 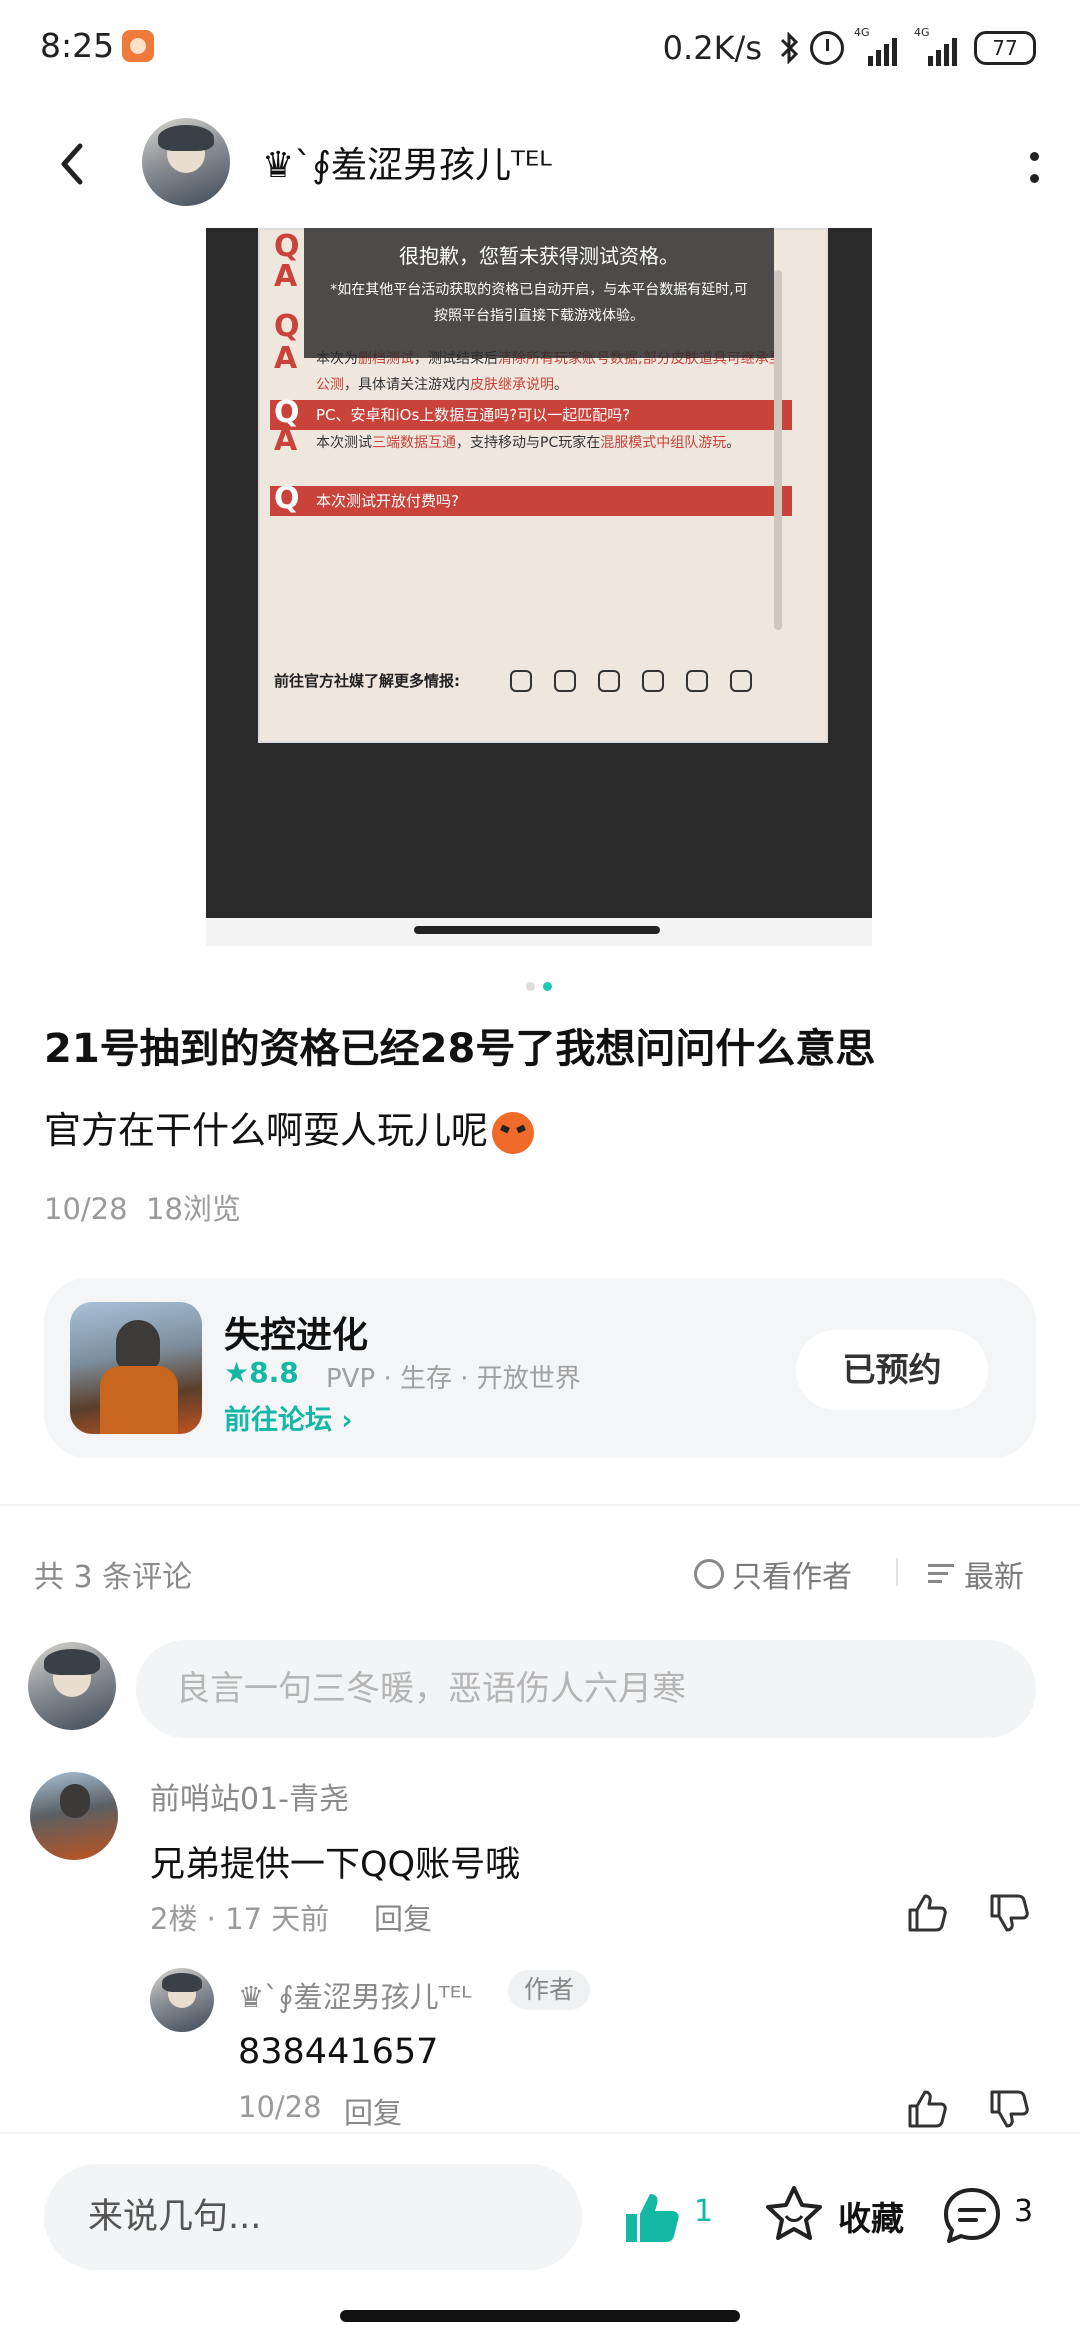 I want to click on reply-avatar, so click(x=182, y=2000).